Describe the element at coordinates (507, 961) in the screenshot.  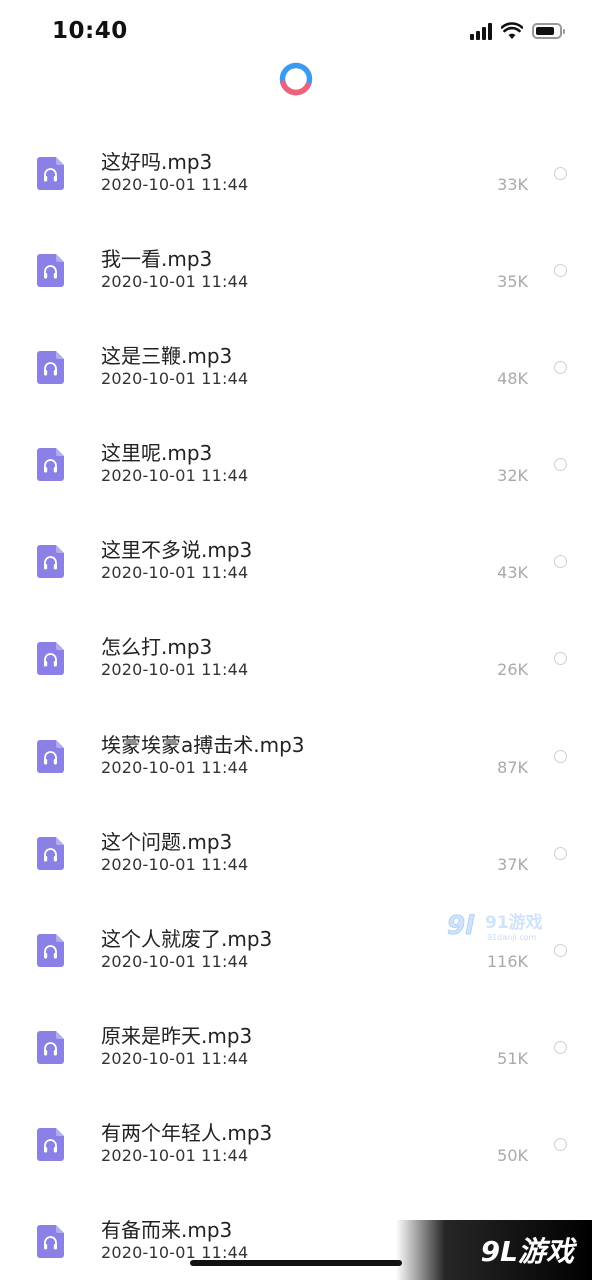
I see `file-size: 116K` at that location.